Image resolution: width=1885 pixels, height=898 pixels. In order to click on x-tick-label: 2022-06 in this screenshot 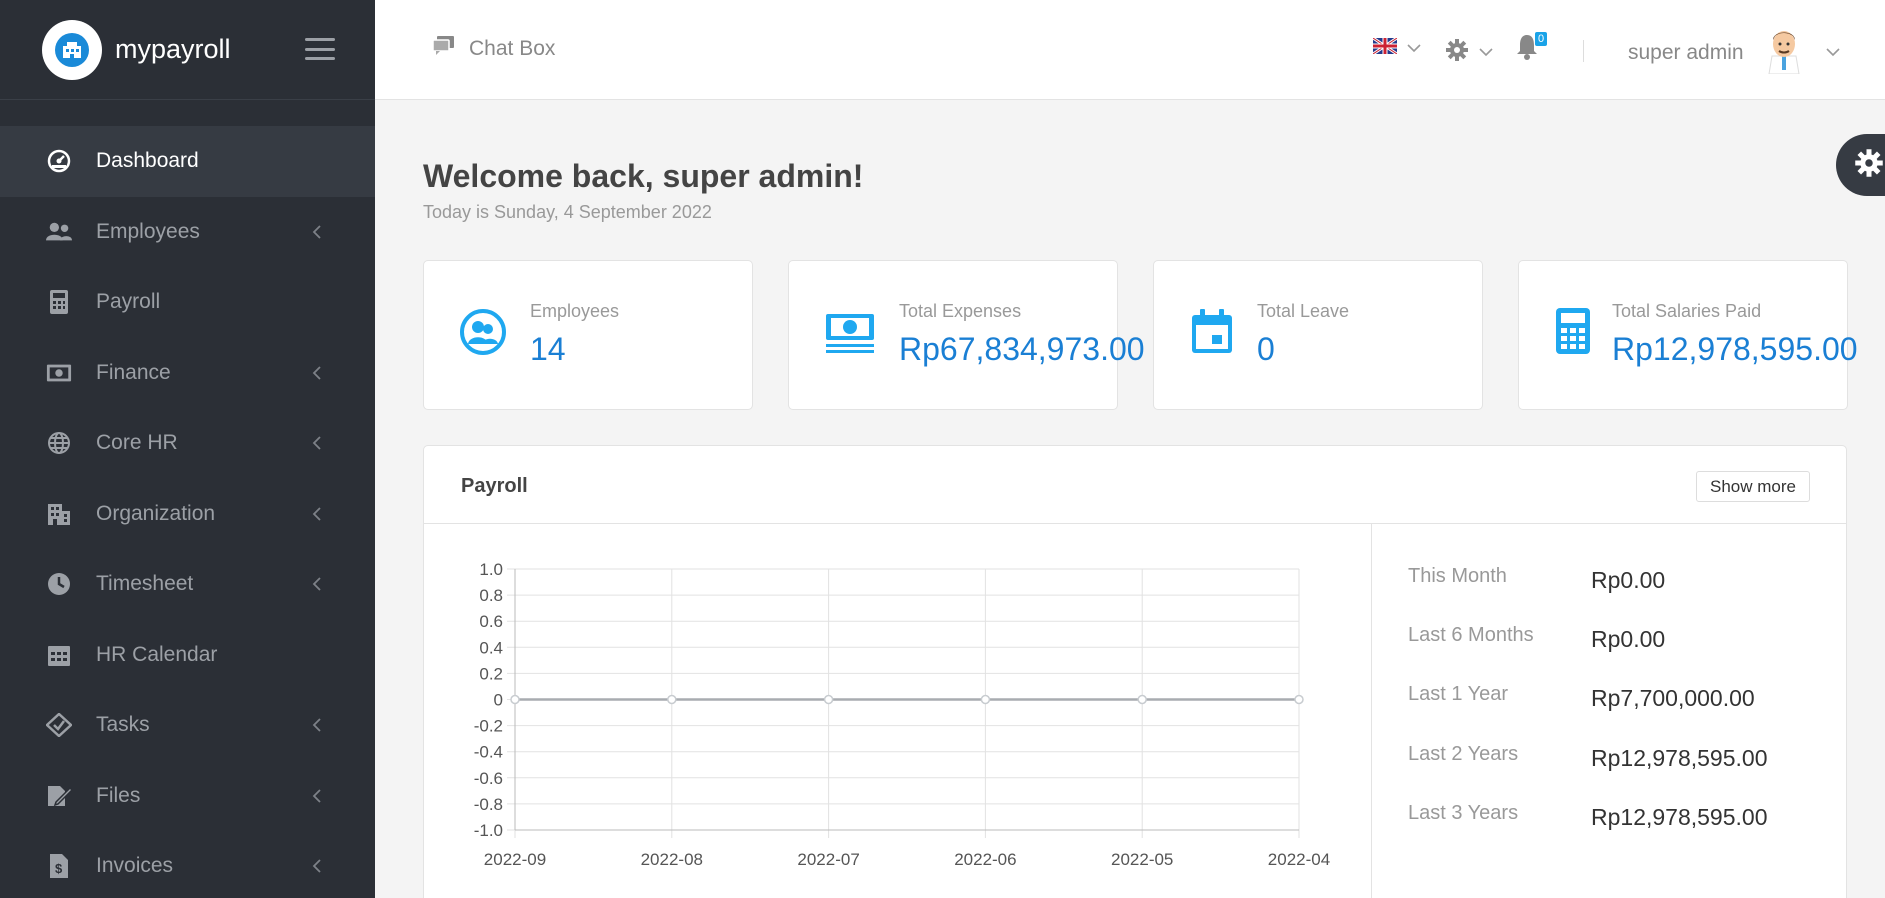, I will do `click(985, 859)`.